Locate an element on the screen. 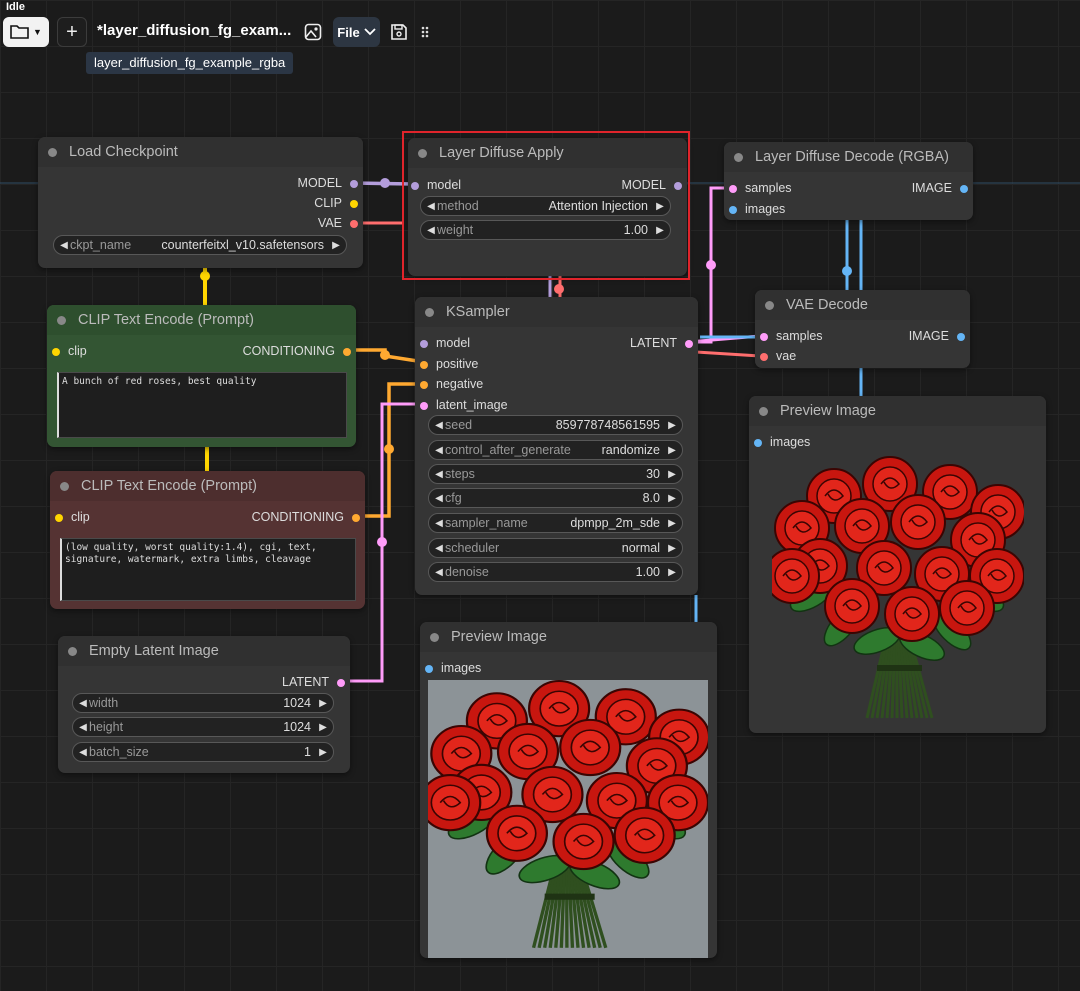 This screenshot has width=1080, height=991. output-vae: VAE is located at coordinates (338, 223).